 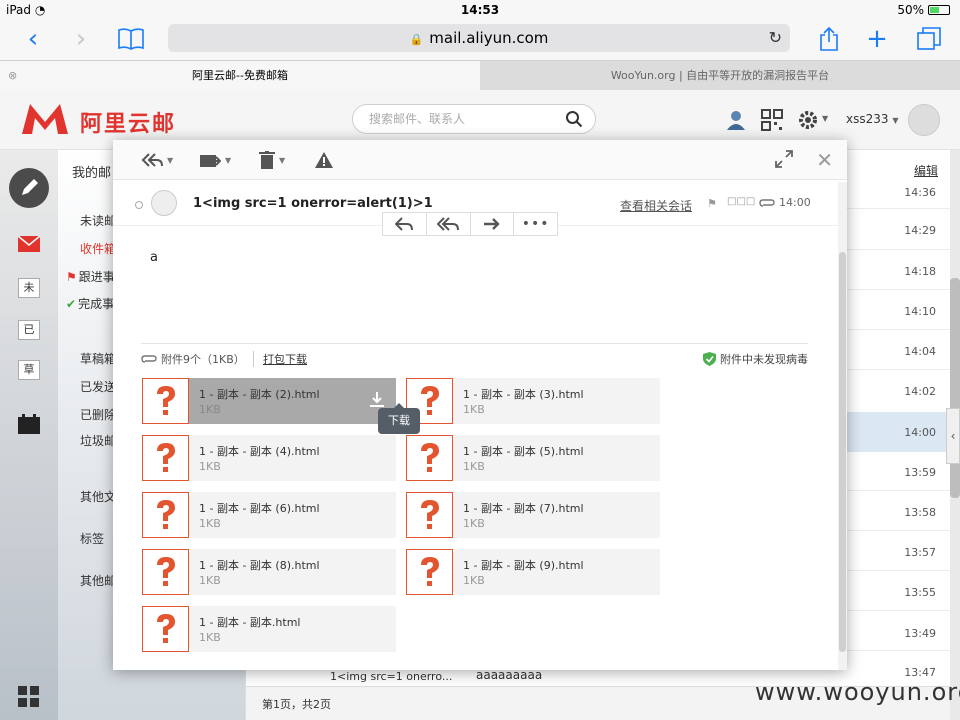 I want to click on attachment-card: 1 - 副本 - 副本 (9).html 1KB, so click(x=533, y=572).